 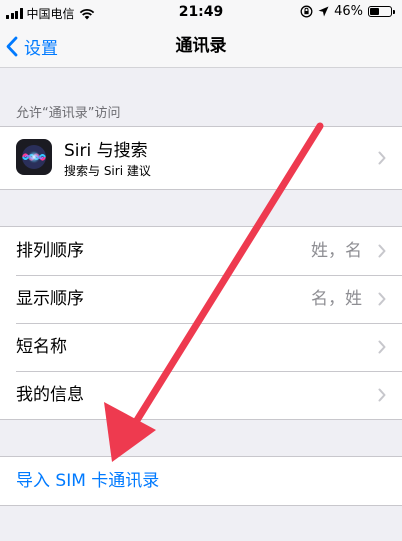 What do you see at coordinates (306, 11) in the screenshot?
I see `rotation-lock-icon` at bounding box center [306, 11].